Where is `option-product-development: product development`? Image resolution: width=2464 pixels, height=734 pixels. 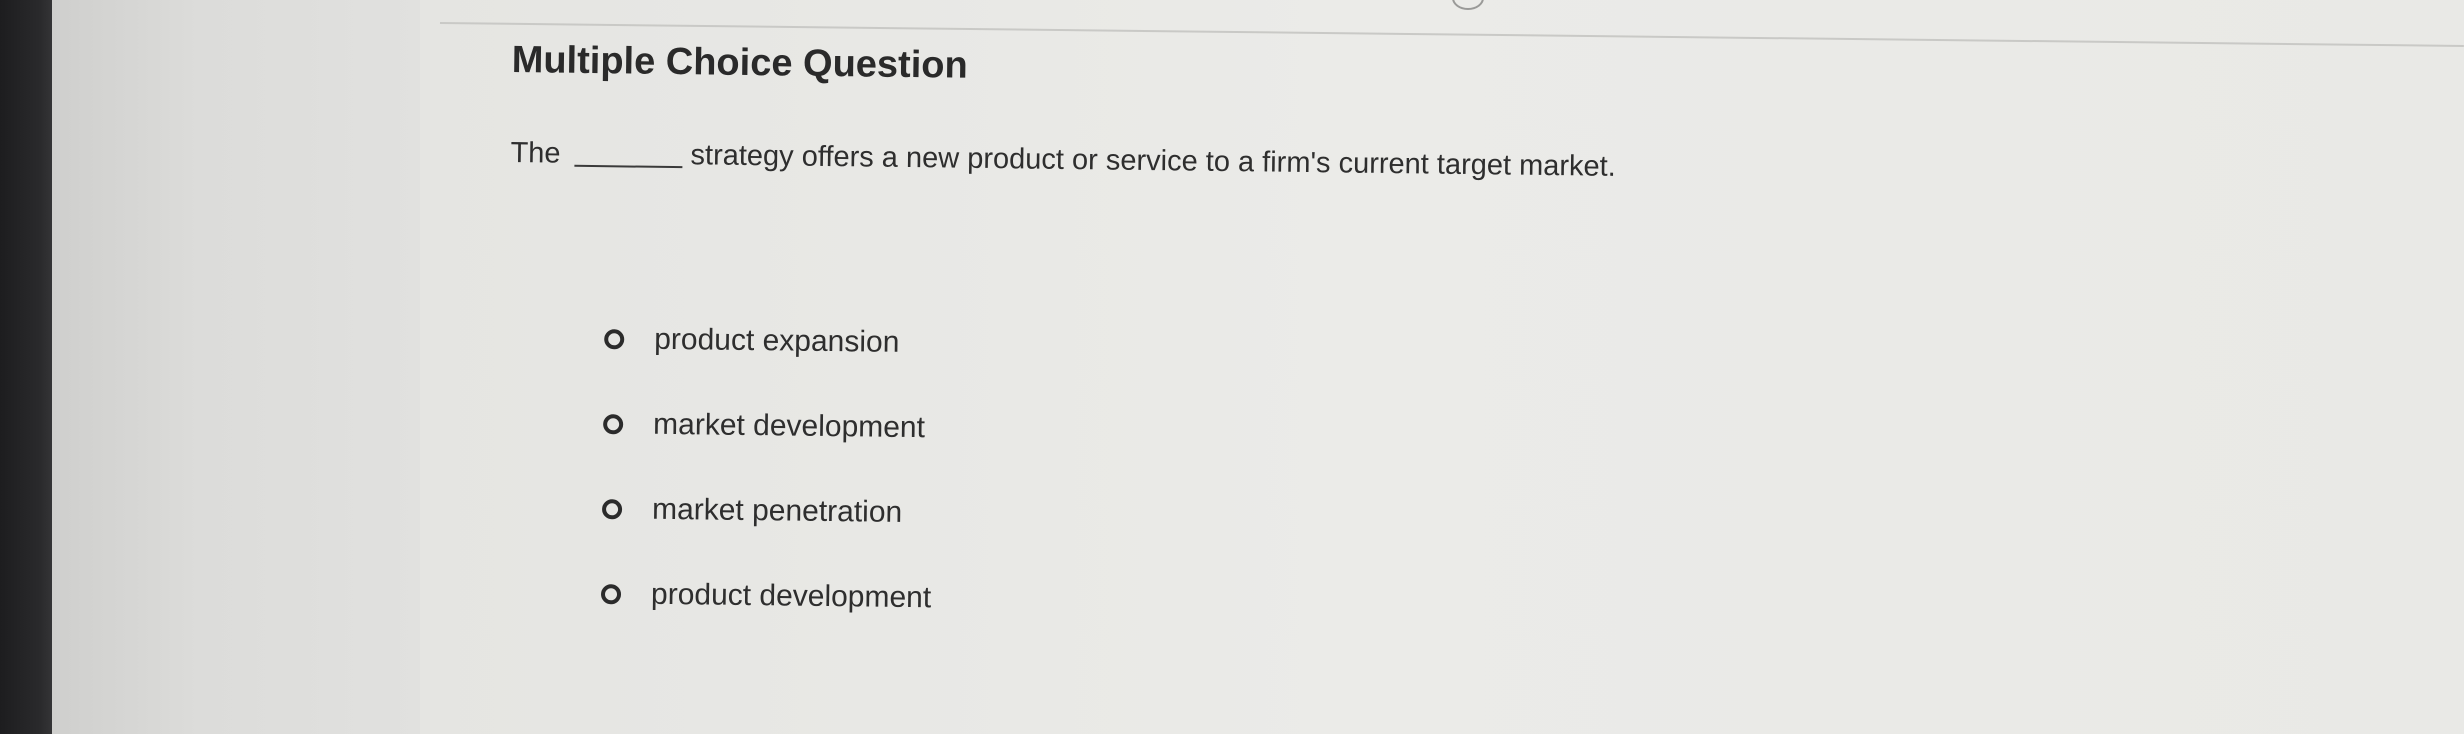 option-product-development: product development is located at coordinates (1503, 606).